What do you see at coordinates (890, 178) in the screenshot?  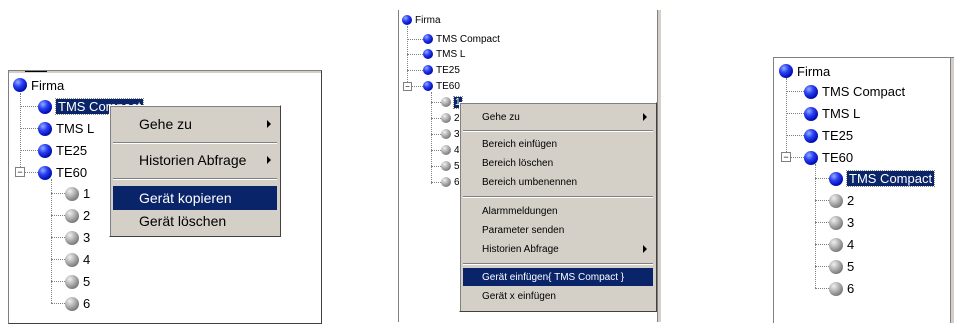 I see `tree-child-label: TMS Compact` at bounding box center [890, 178].